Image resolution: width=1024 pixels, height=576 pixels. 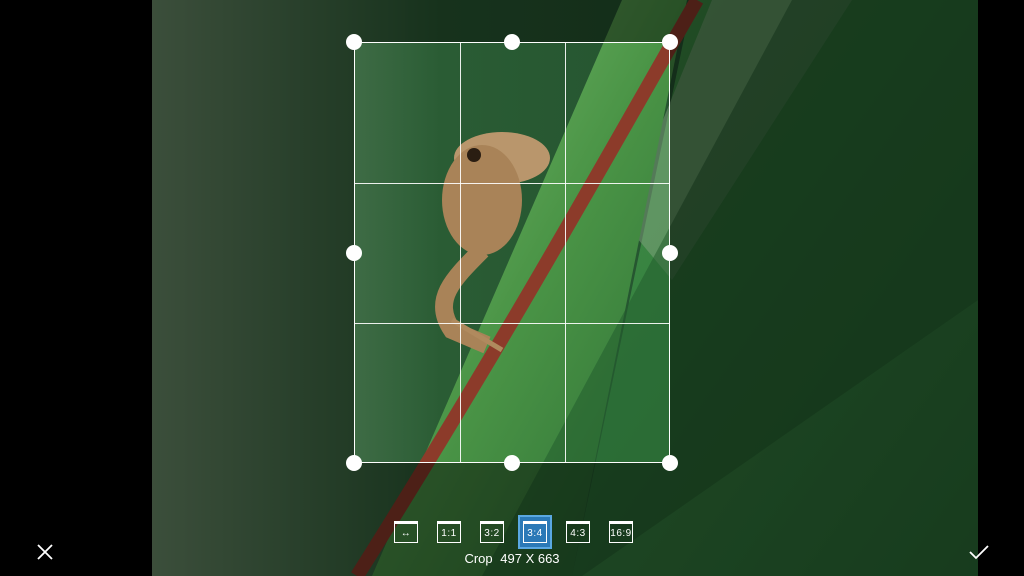 I want to click on aspect-16-9-button: 16:9, so click(x=621, y=532).